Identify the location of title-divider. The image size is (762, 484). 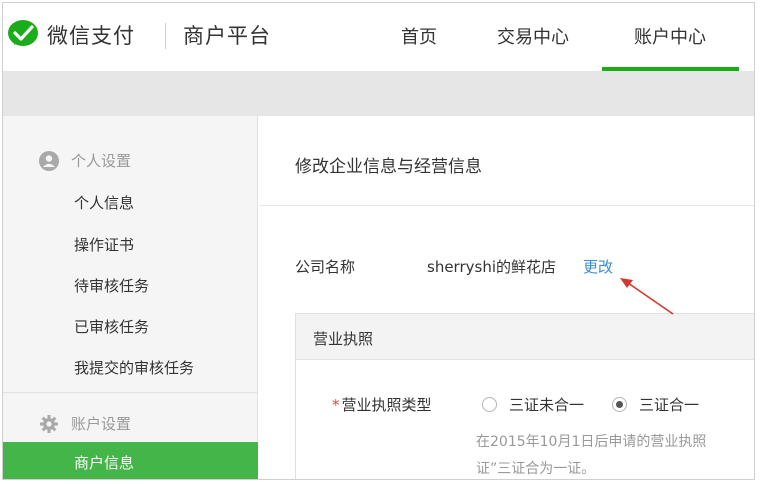
(506, 205).